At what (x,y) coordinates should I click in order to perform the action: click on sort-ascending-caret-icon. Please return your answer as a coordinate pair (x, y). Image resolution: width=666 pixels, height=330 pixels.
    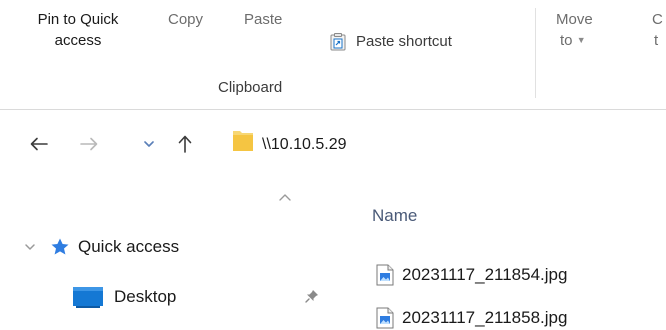
    Looking at the image, I should click on (285, 197).